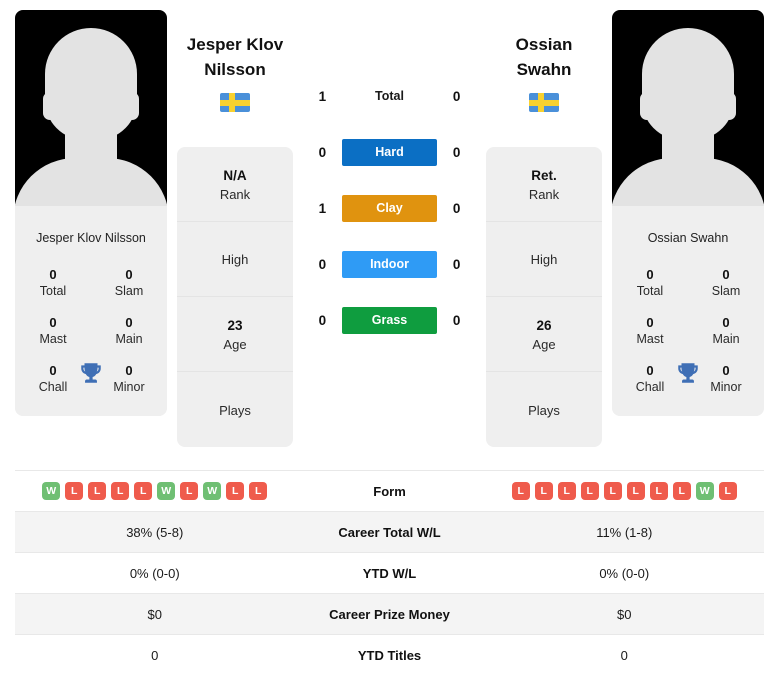  What do you see at coordinates (129, 339) in the screenshot?
I see `left-stat-main-label: Main` at bounding box center [129, 339].